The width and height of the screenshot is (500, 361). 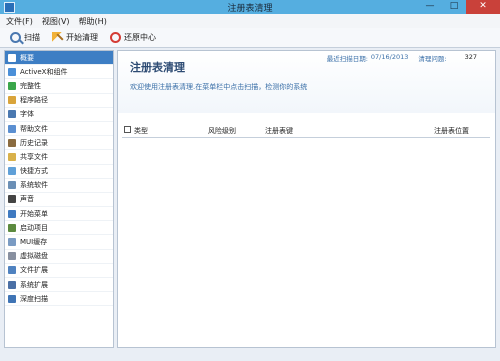 I want to click on col-registry-key: 注册表键, so click(x=279, y=131).